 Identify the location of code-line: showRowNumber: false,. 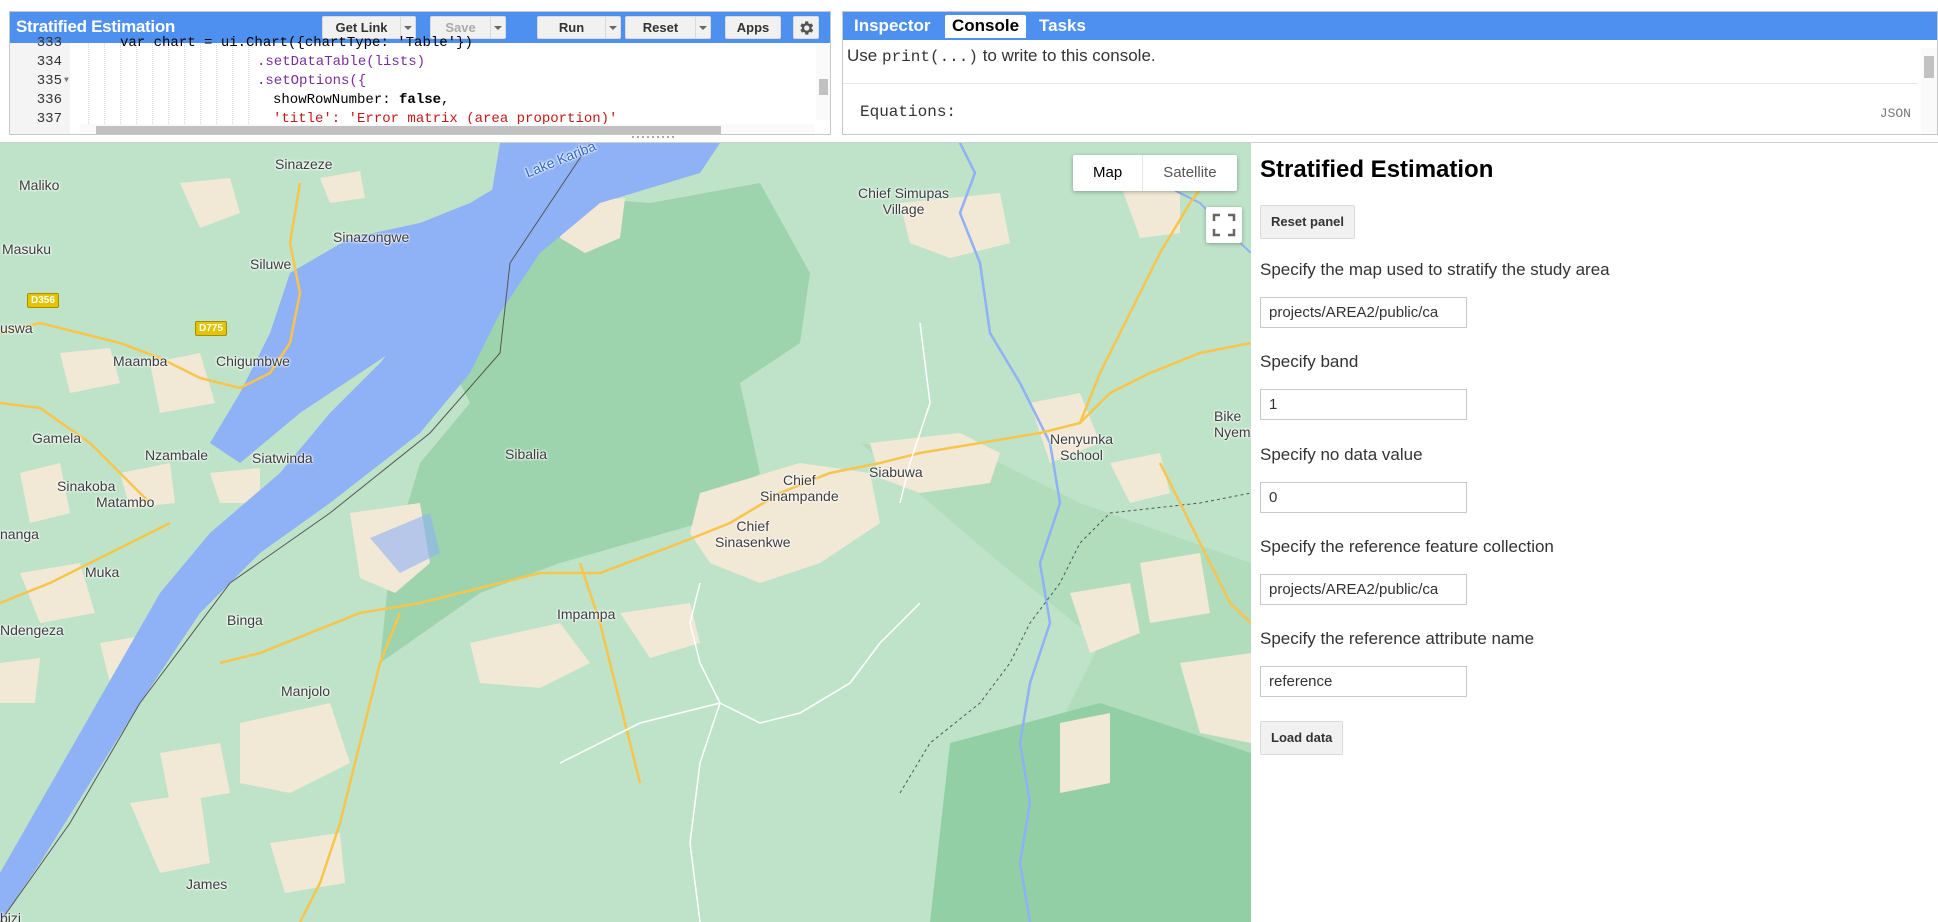
(361, 100).